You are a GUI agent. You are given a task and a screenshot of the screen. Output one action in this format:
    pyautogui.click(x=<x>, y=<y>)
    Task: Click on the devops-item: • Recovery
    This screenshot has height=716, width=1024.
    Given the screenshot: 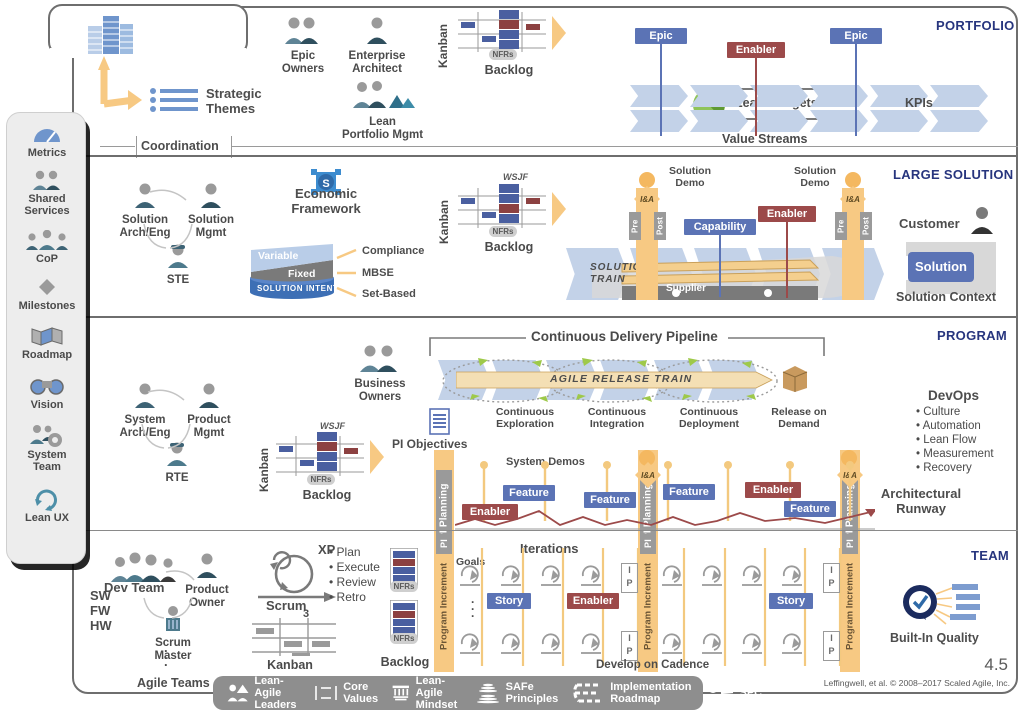 What is the action you would take?
    pyautogui.click(x=944, y=468)
    